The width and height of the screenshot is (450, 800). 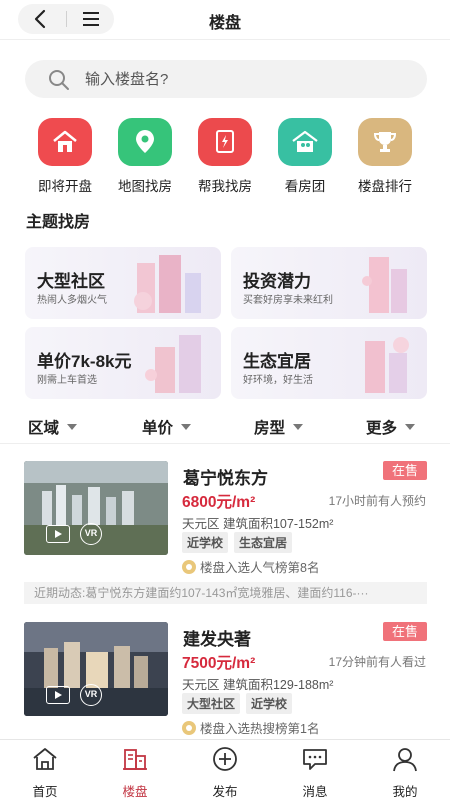 I want to click on quick-action-label: 帮我找房, so click(x=225, y=186).